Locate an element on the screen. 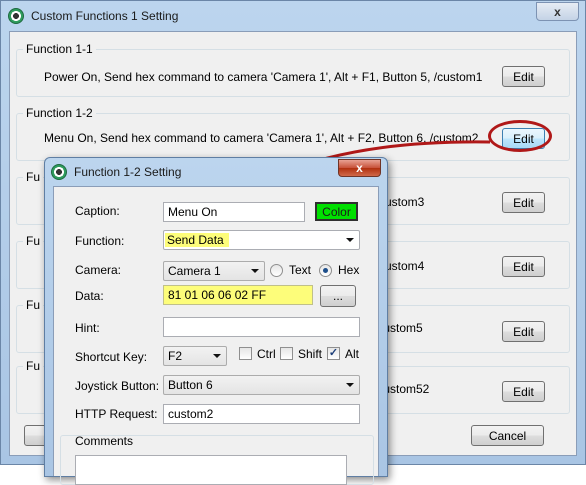 The height and width of the screenshot is (485, 586). http-request-label: HTTP Request: is located at coordinates (116, 414).